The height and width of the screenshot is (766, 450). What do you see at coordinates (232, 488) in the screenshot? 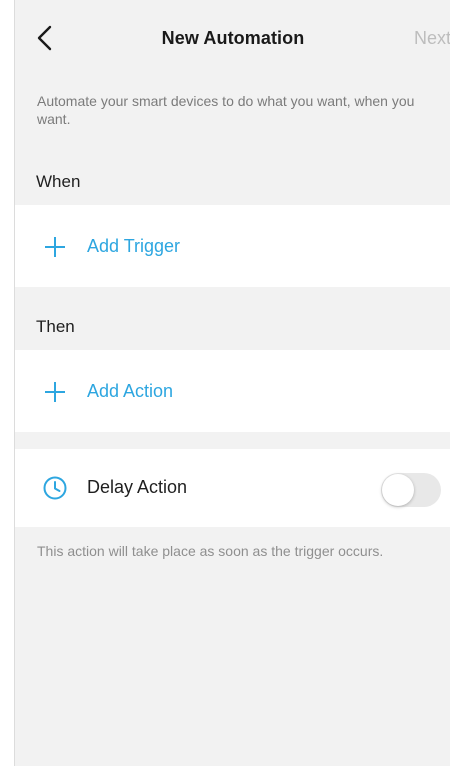
I see `delay-action-row: Delay Action` at bounding box center [232, 488].